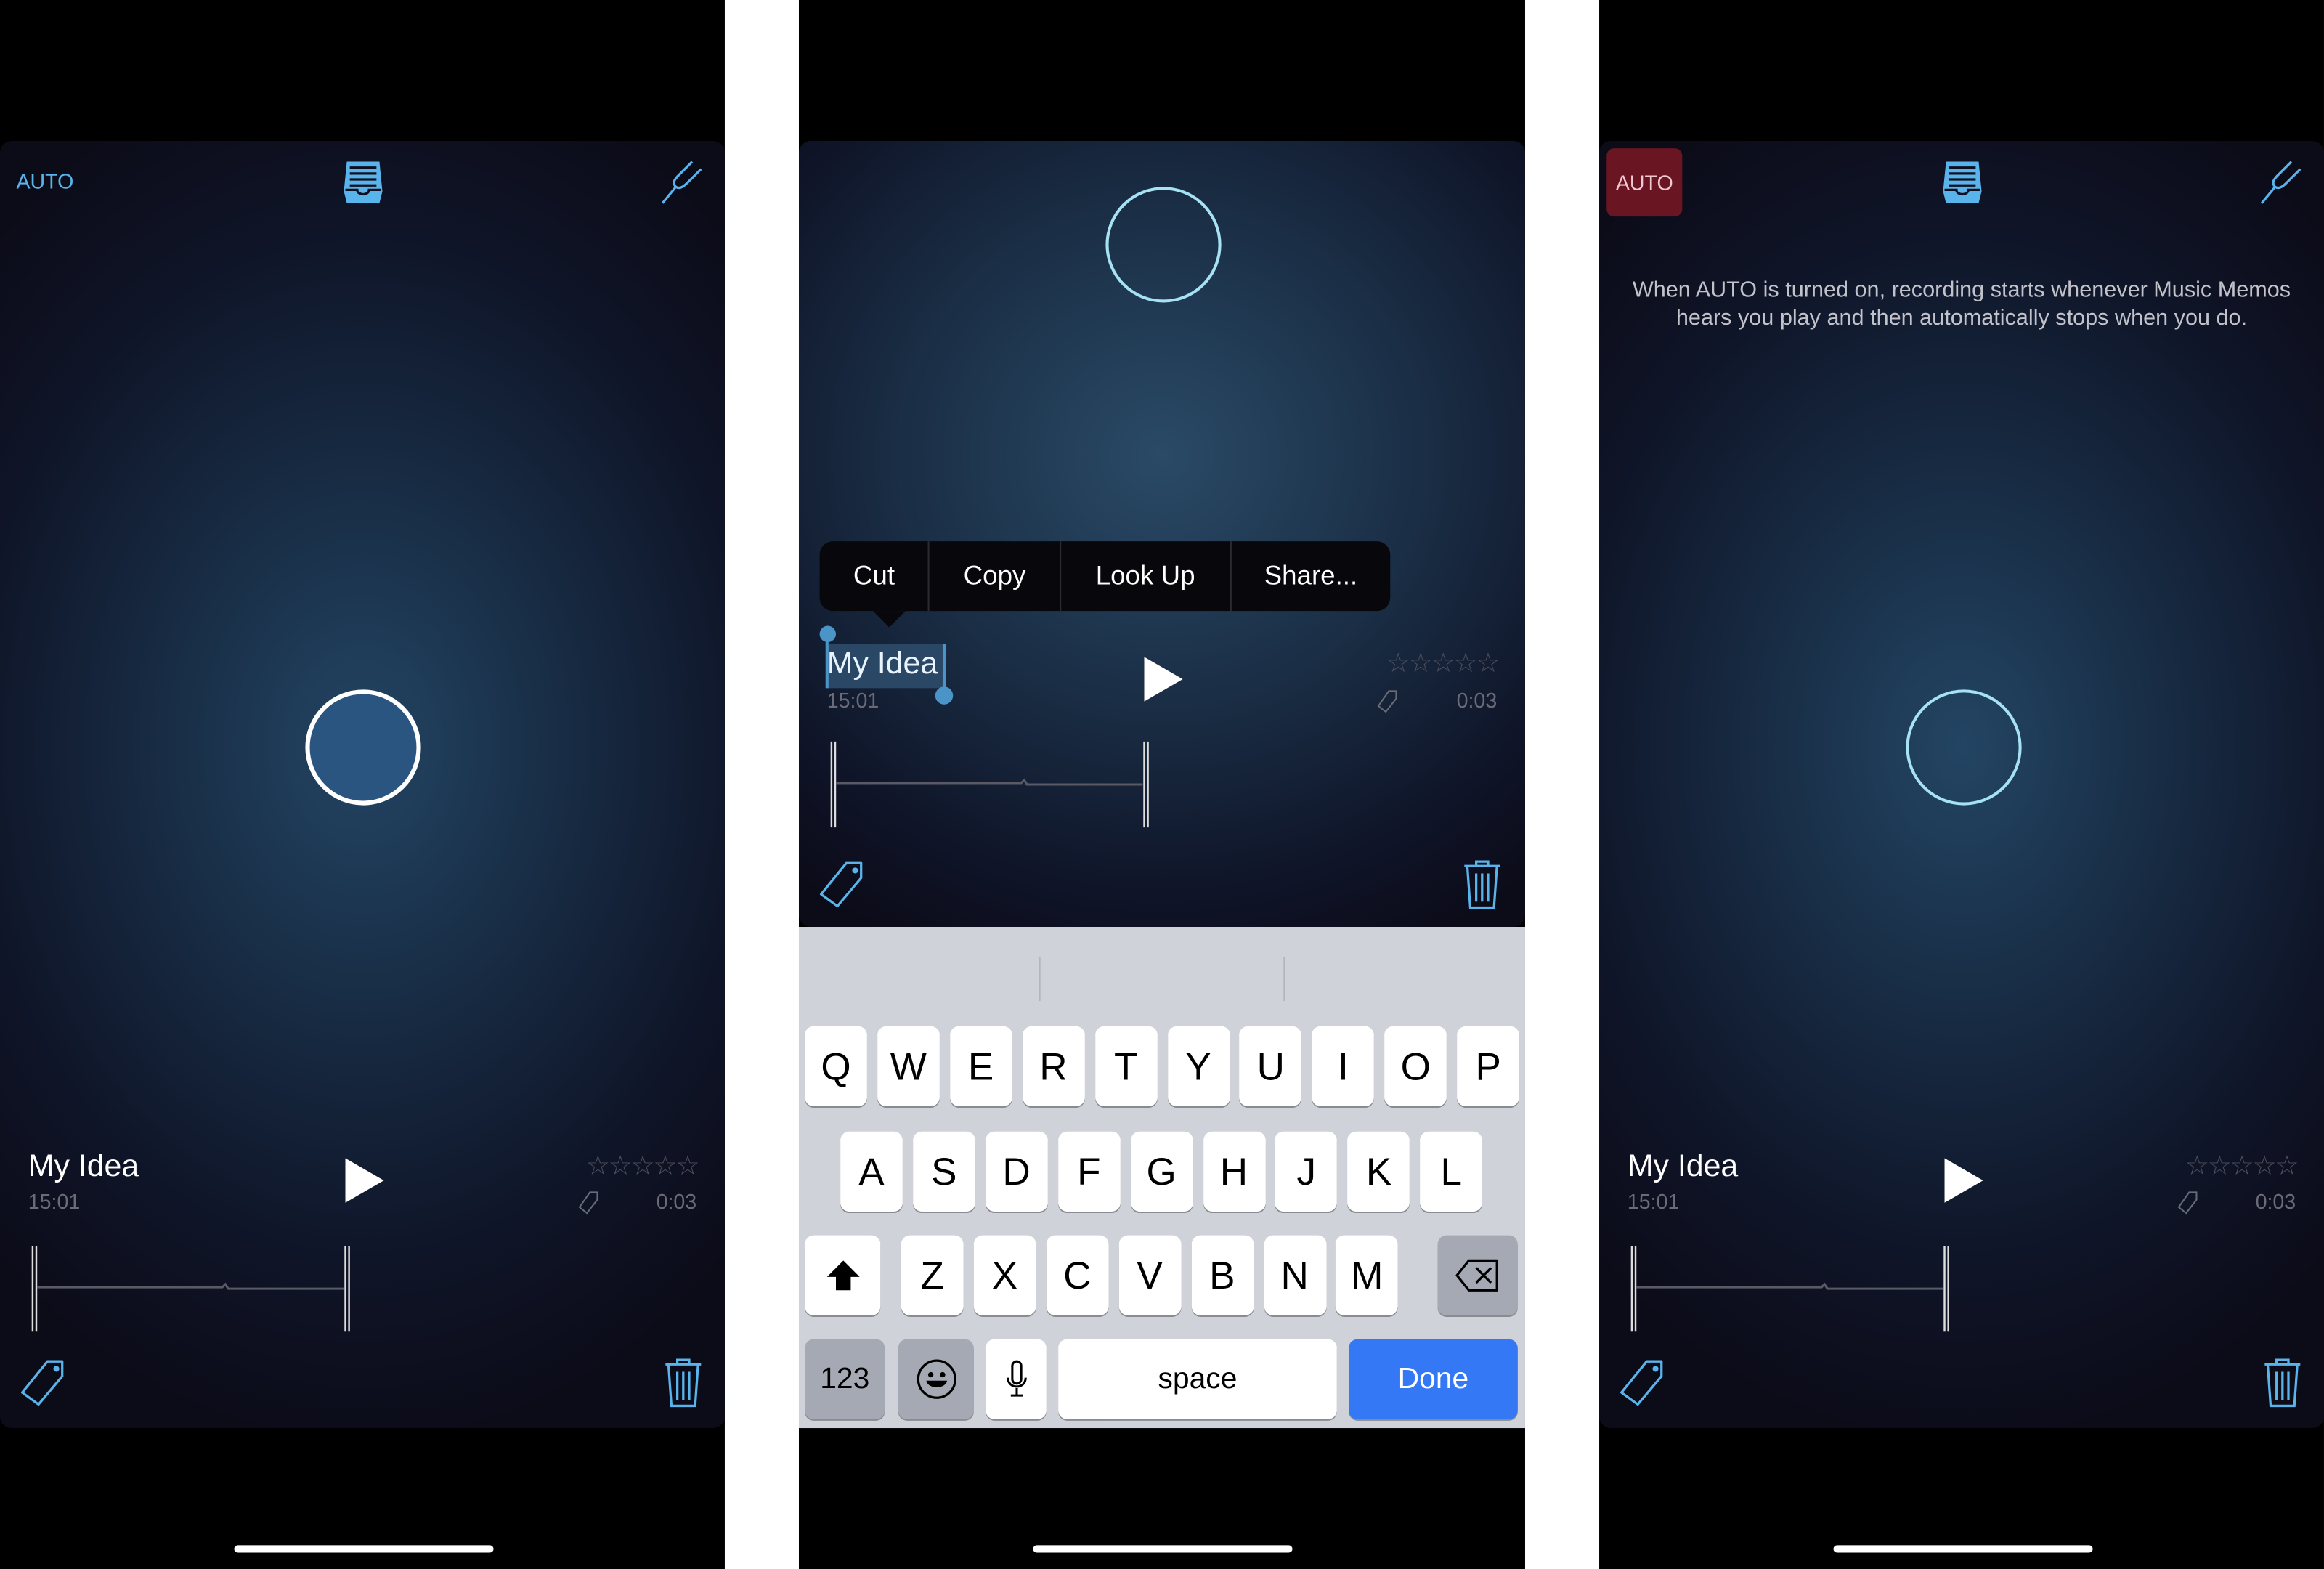 The image size is (2324, 1569). I want to click on key-a: A, so click(871, 1171).